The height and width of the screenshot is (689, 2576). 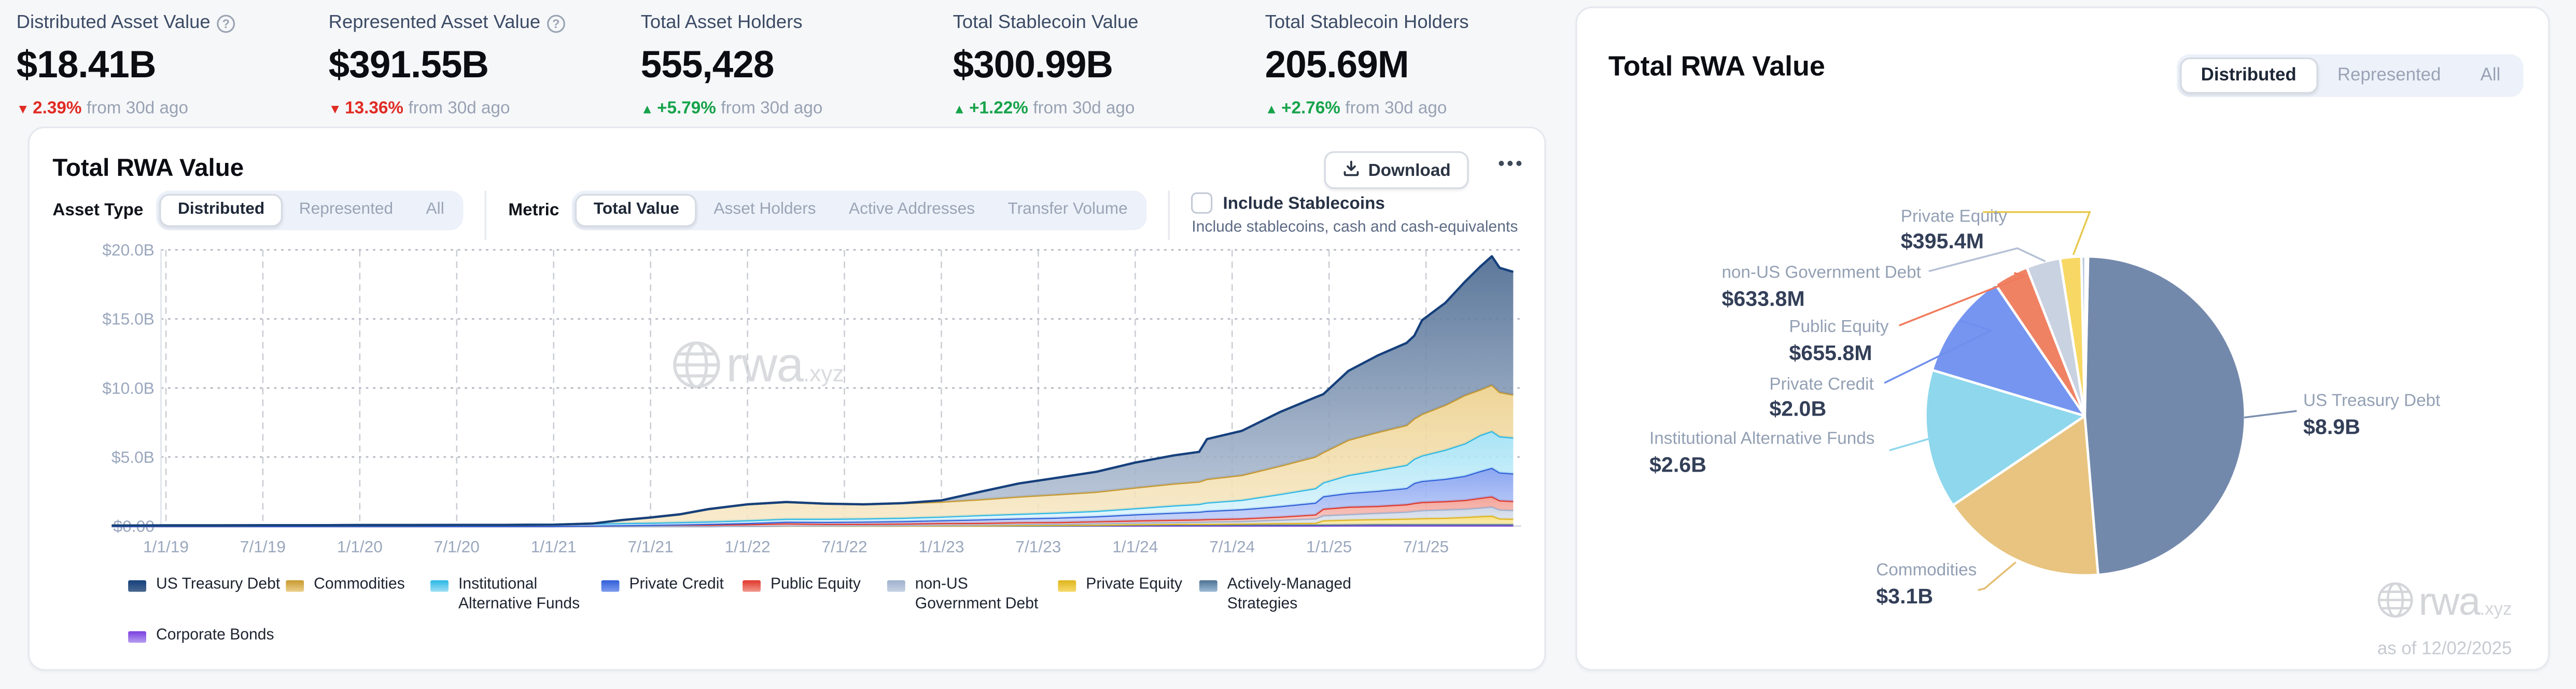 I want to click on x-axis-tick: 7/1/22, so click(x=844, y=547).